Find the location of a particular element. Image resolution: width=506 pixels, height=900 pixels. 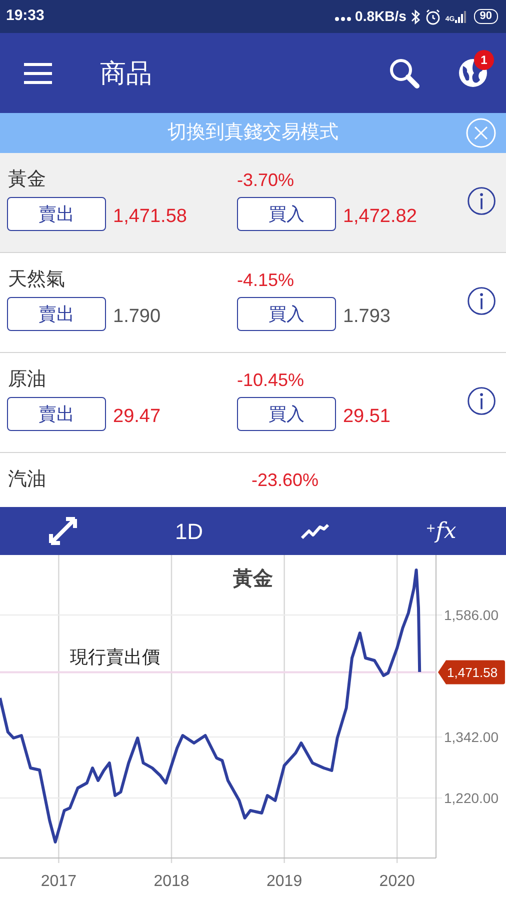

alarm-icon is located at coordinates (433, 16).